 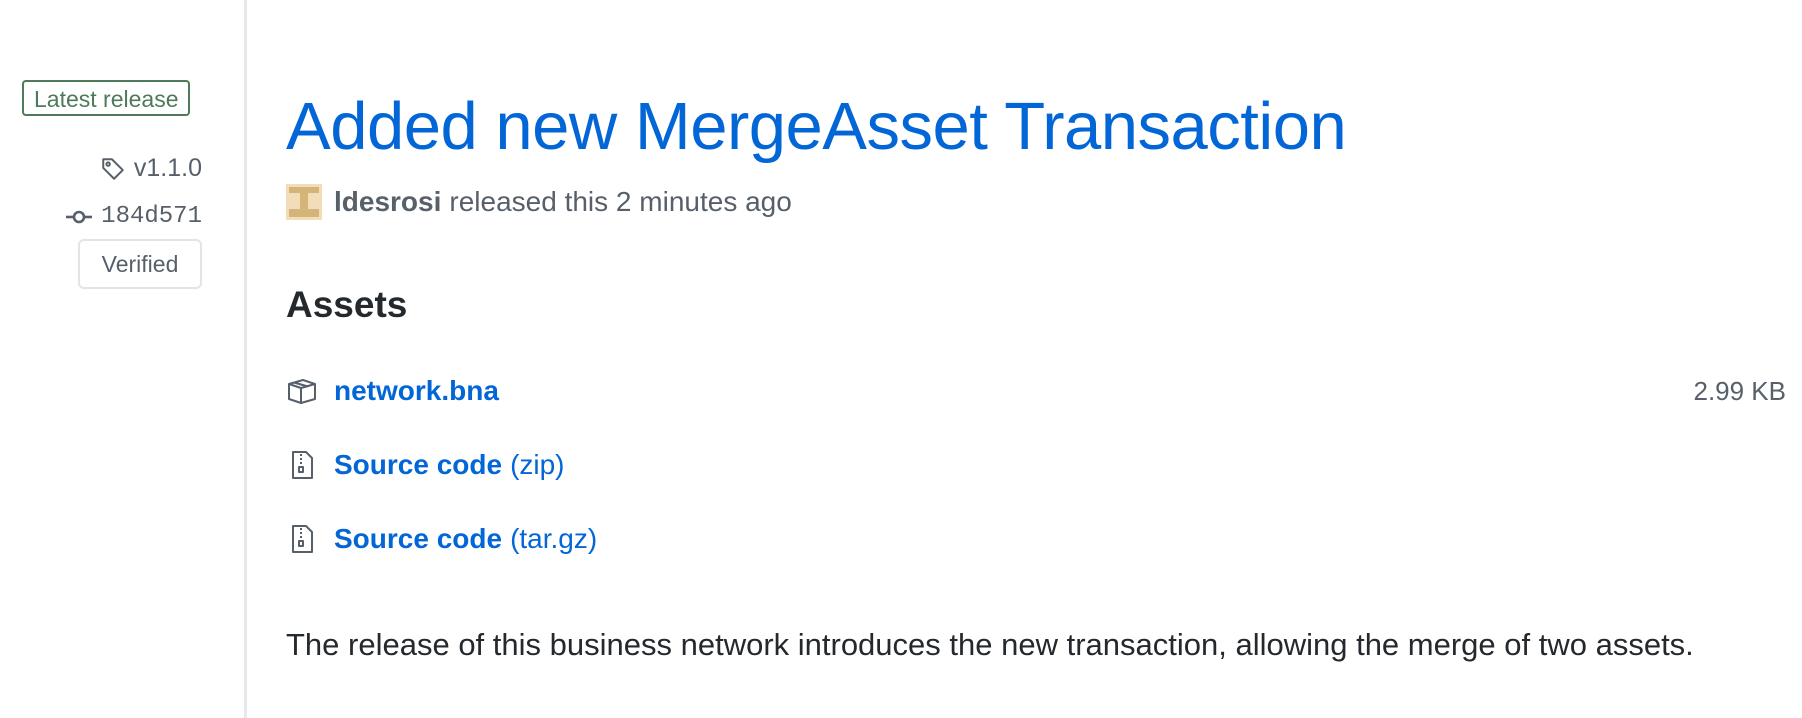 I want to click on avatar, so click(x=304, y=202).